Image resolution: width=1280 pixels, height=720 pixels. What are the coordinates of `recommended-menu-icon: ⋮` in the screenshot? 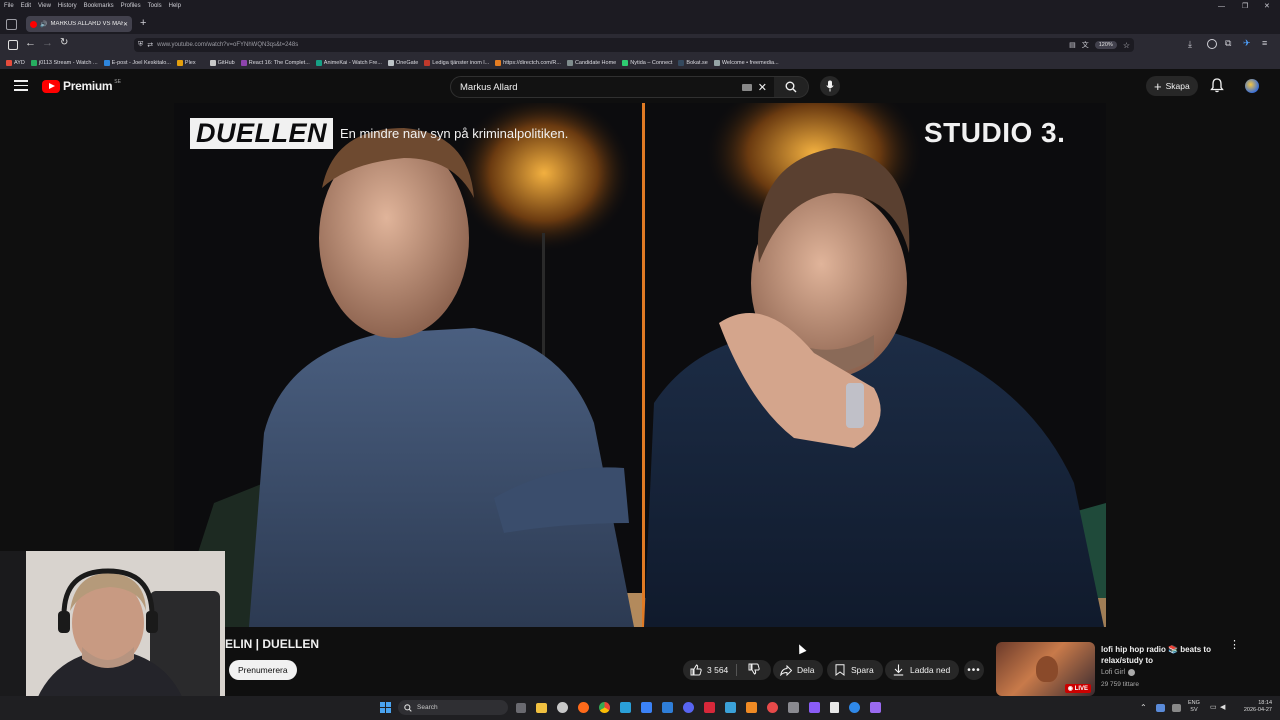 It's located at (1234, 645).